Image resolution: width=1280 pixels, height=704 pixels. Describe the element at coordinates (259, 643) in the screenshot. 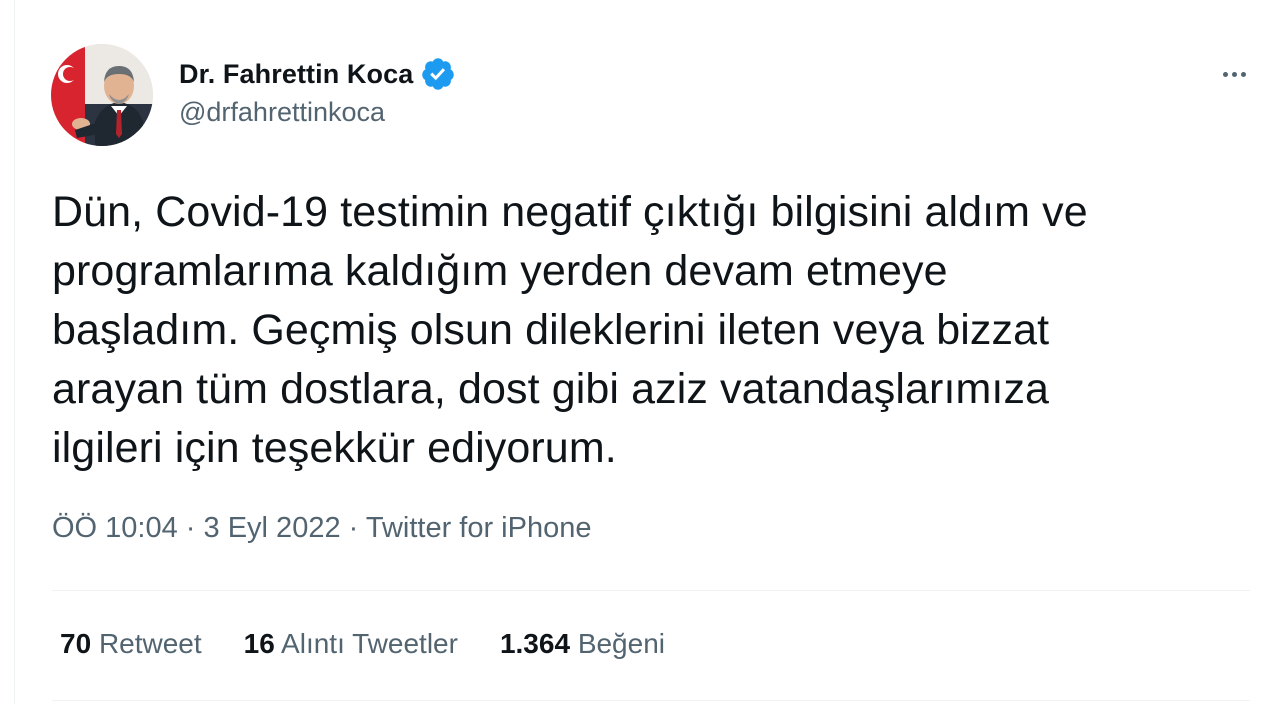

I see `quote-tweets-count: 16` at that location.